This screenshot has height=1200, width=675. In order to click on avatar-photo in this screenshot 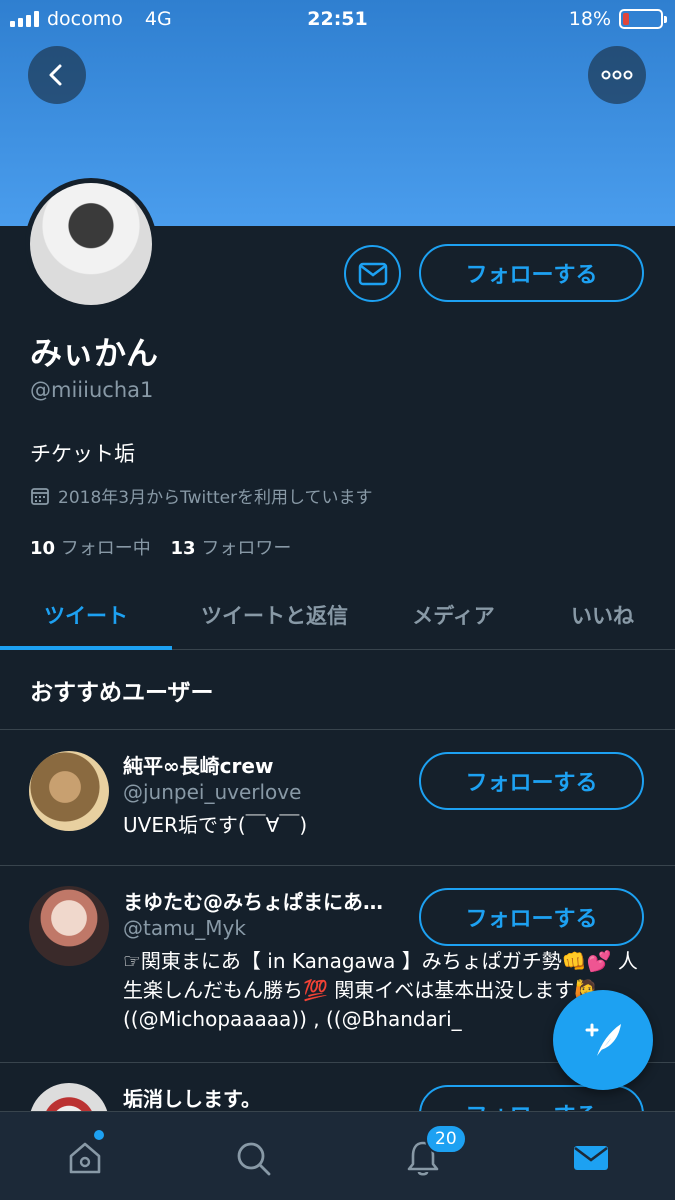, I will do `click(91, 244)`.